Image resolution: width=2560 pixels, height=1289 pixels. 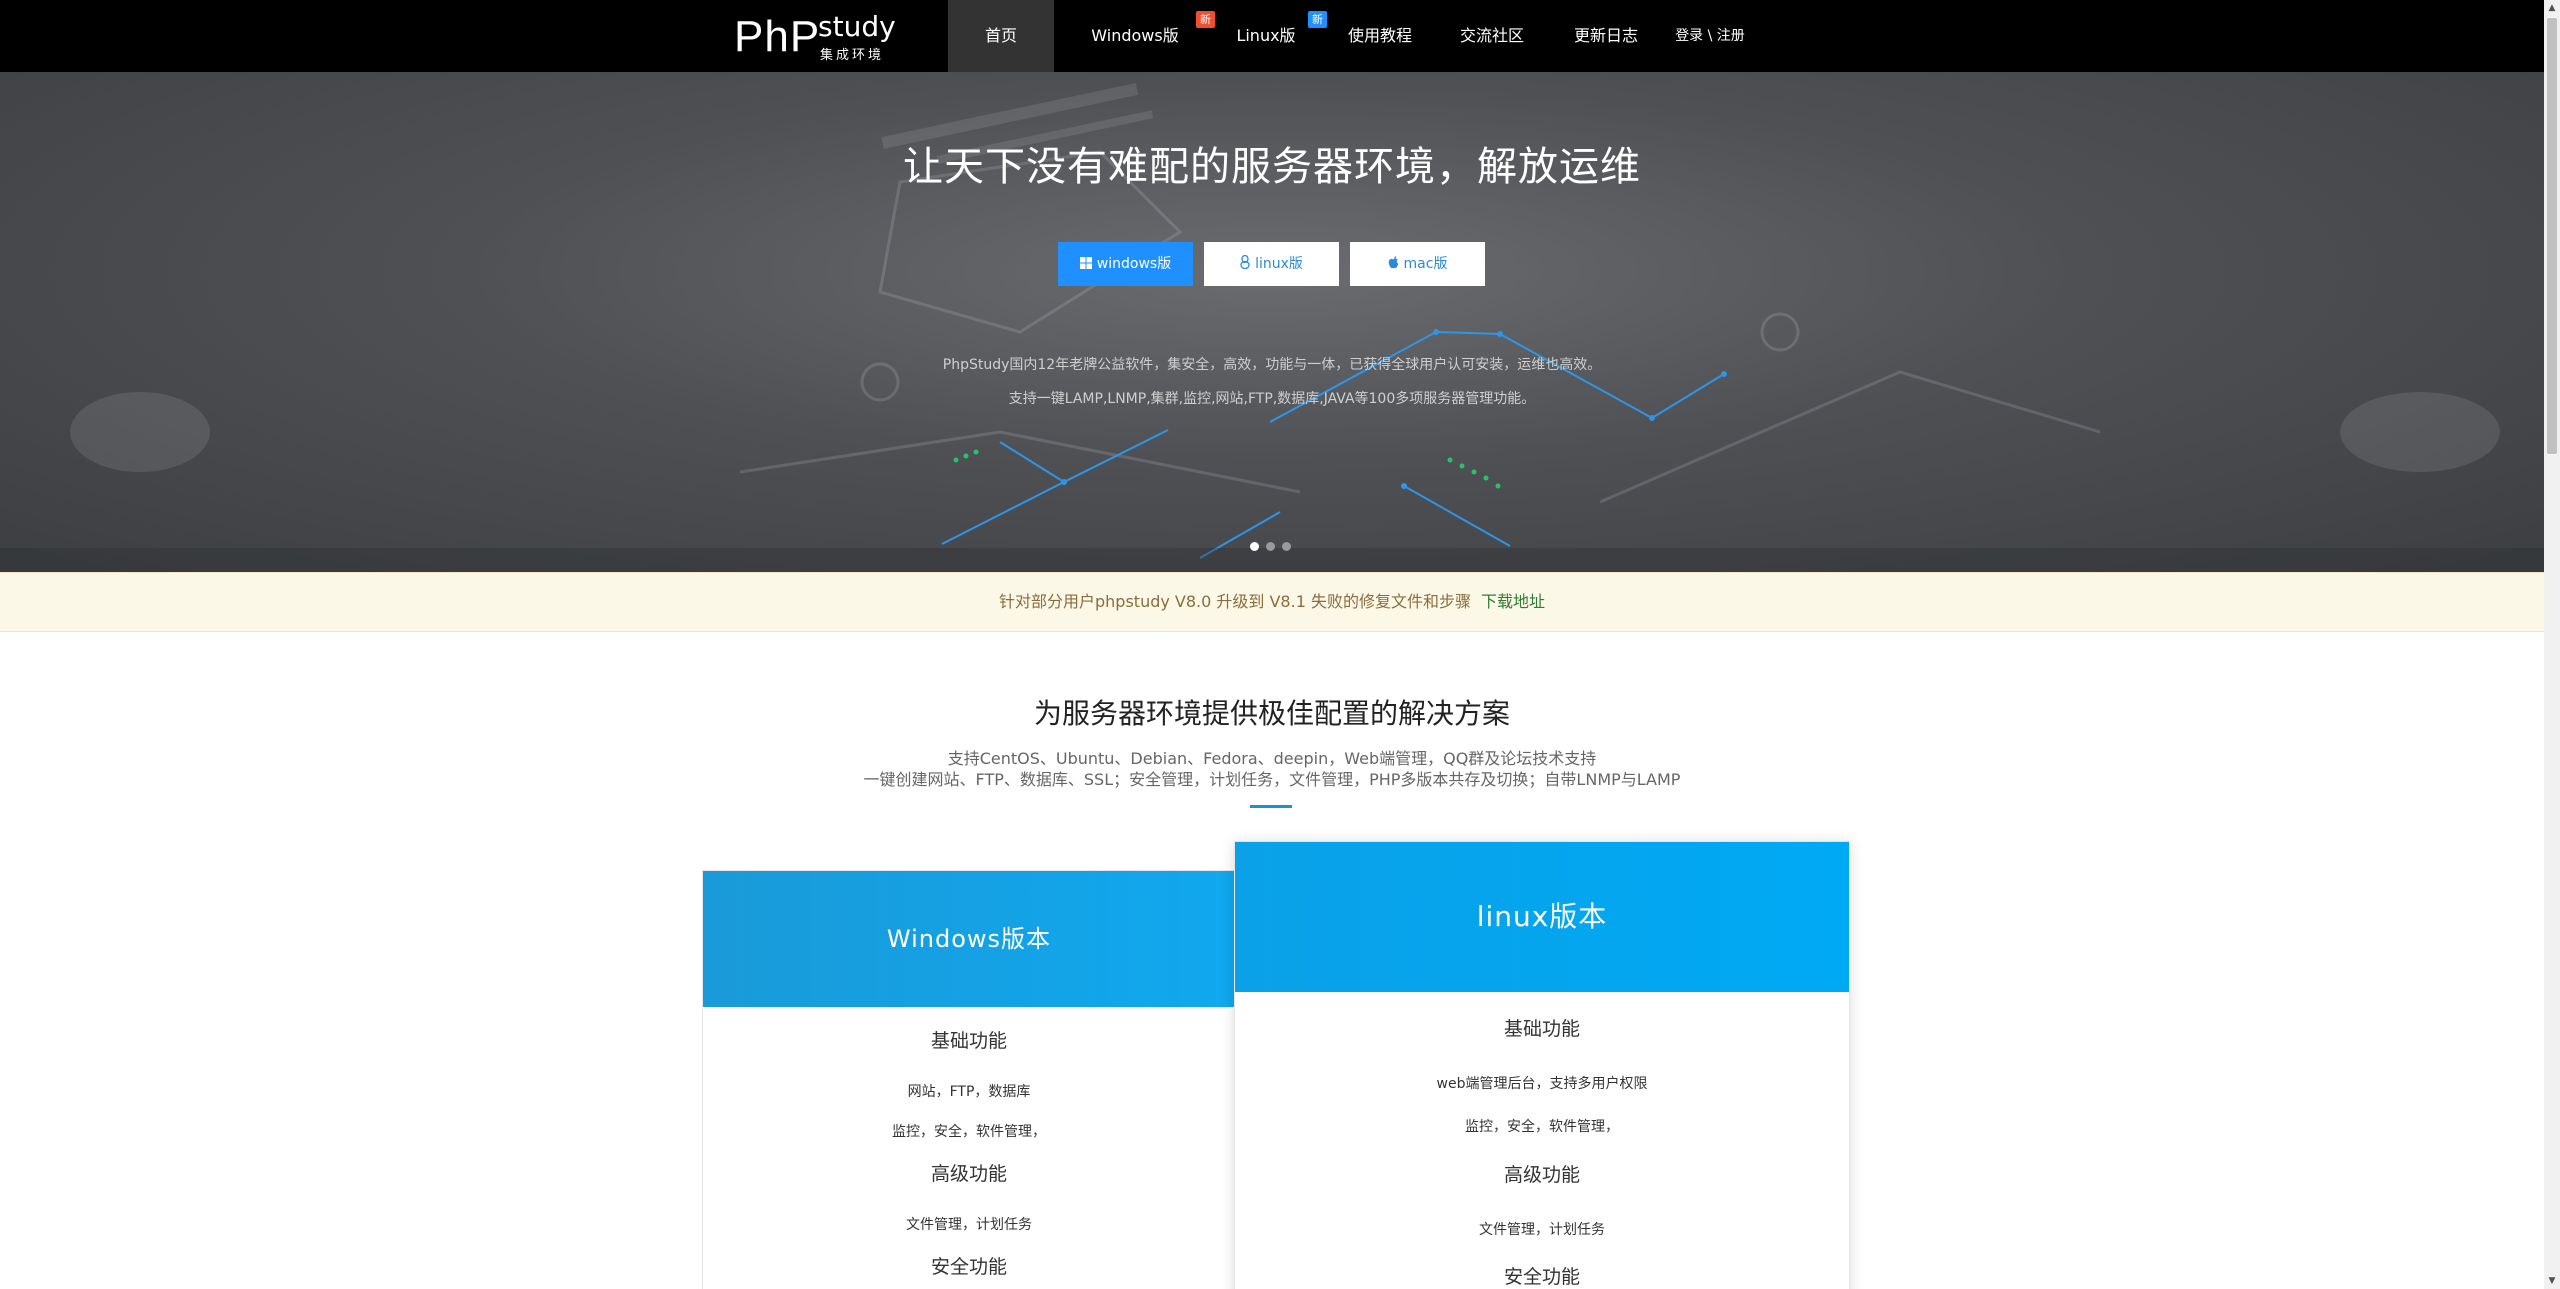 What do you see at coordinates (2552, 236) in the screenshot?
I see `scrollbar-thumb` at bounding box center [2552, 236].